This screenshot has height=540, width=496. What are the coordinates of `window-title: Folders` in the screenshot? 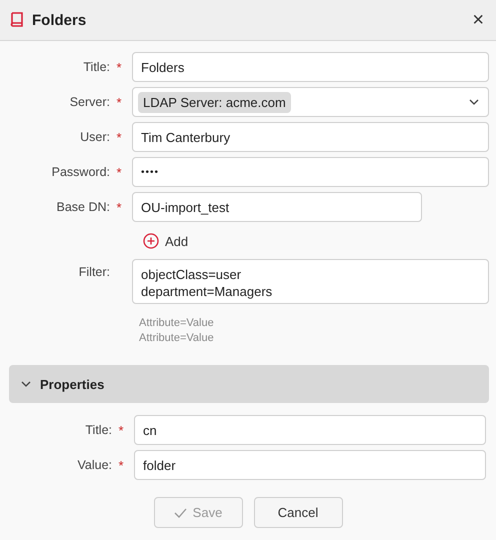 It's located at (60, 20).